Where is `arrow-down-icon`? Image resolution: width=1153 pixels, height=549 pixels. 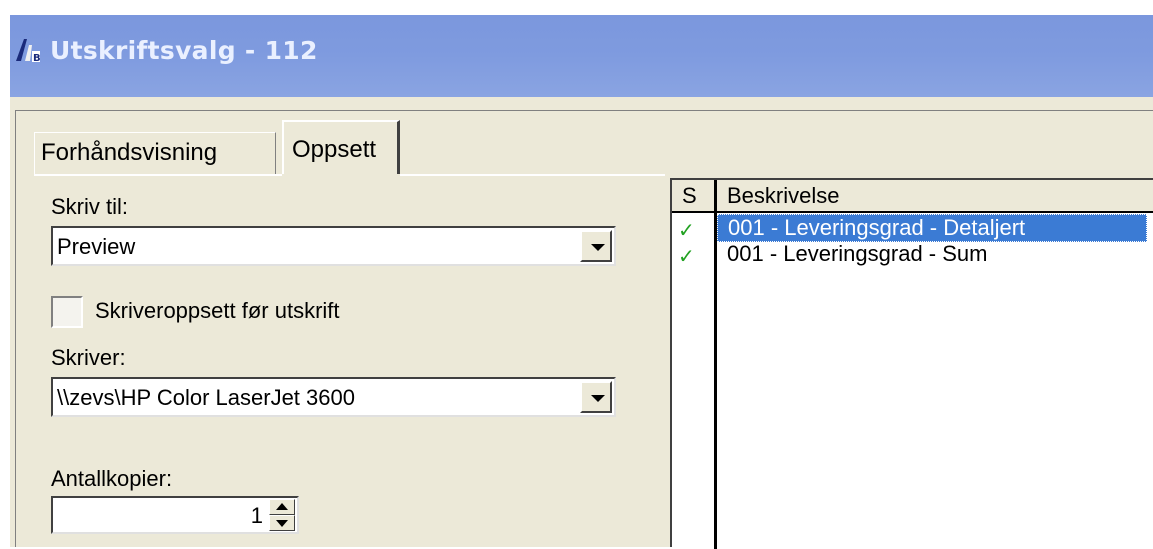 arrow-down-icon is located at coordinates (282, 523).